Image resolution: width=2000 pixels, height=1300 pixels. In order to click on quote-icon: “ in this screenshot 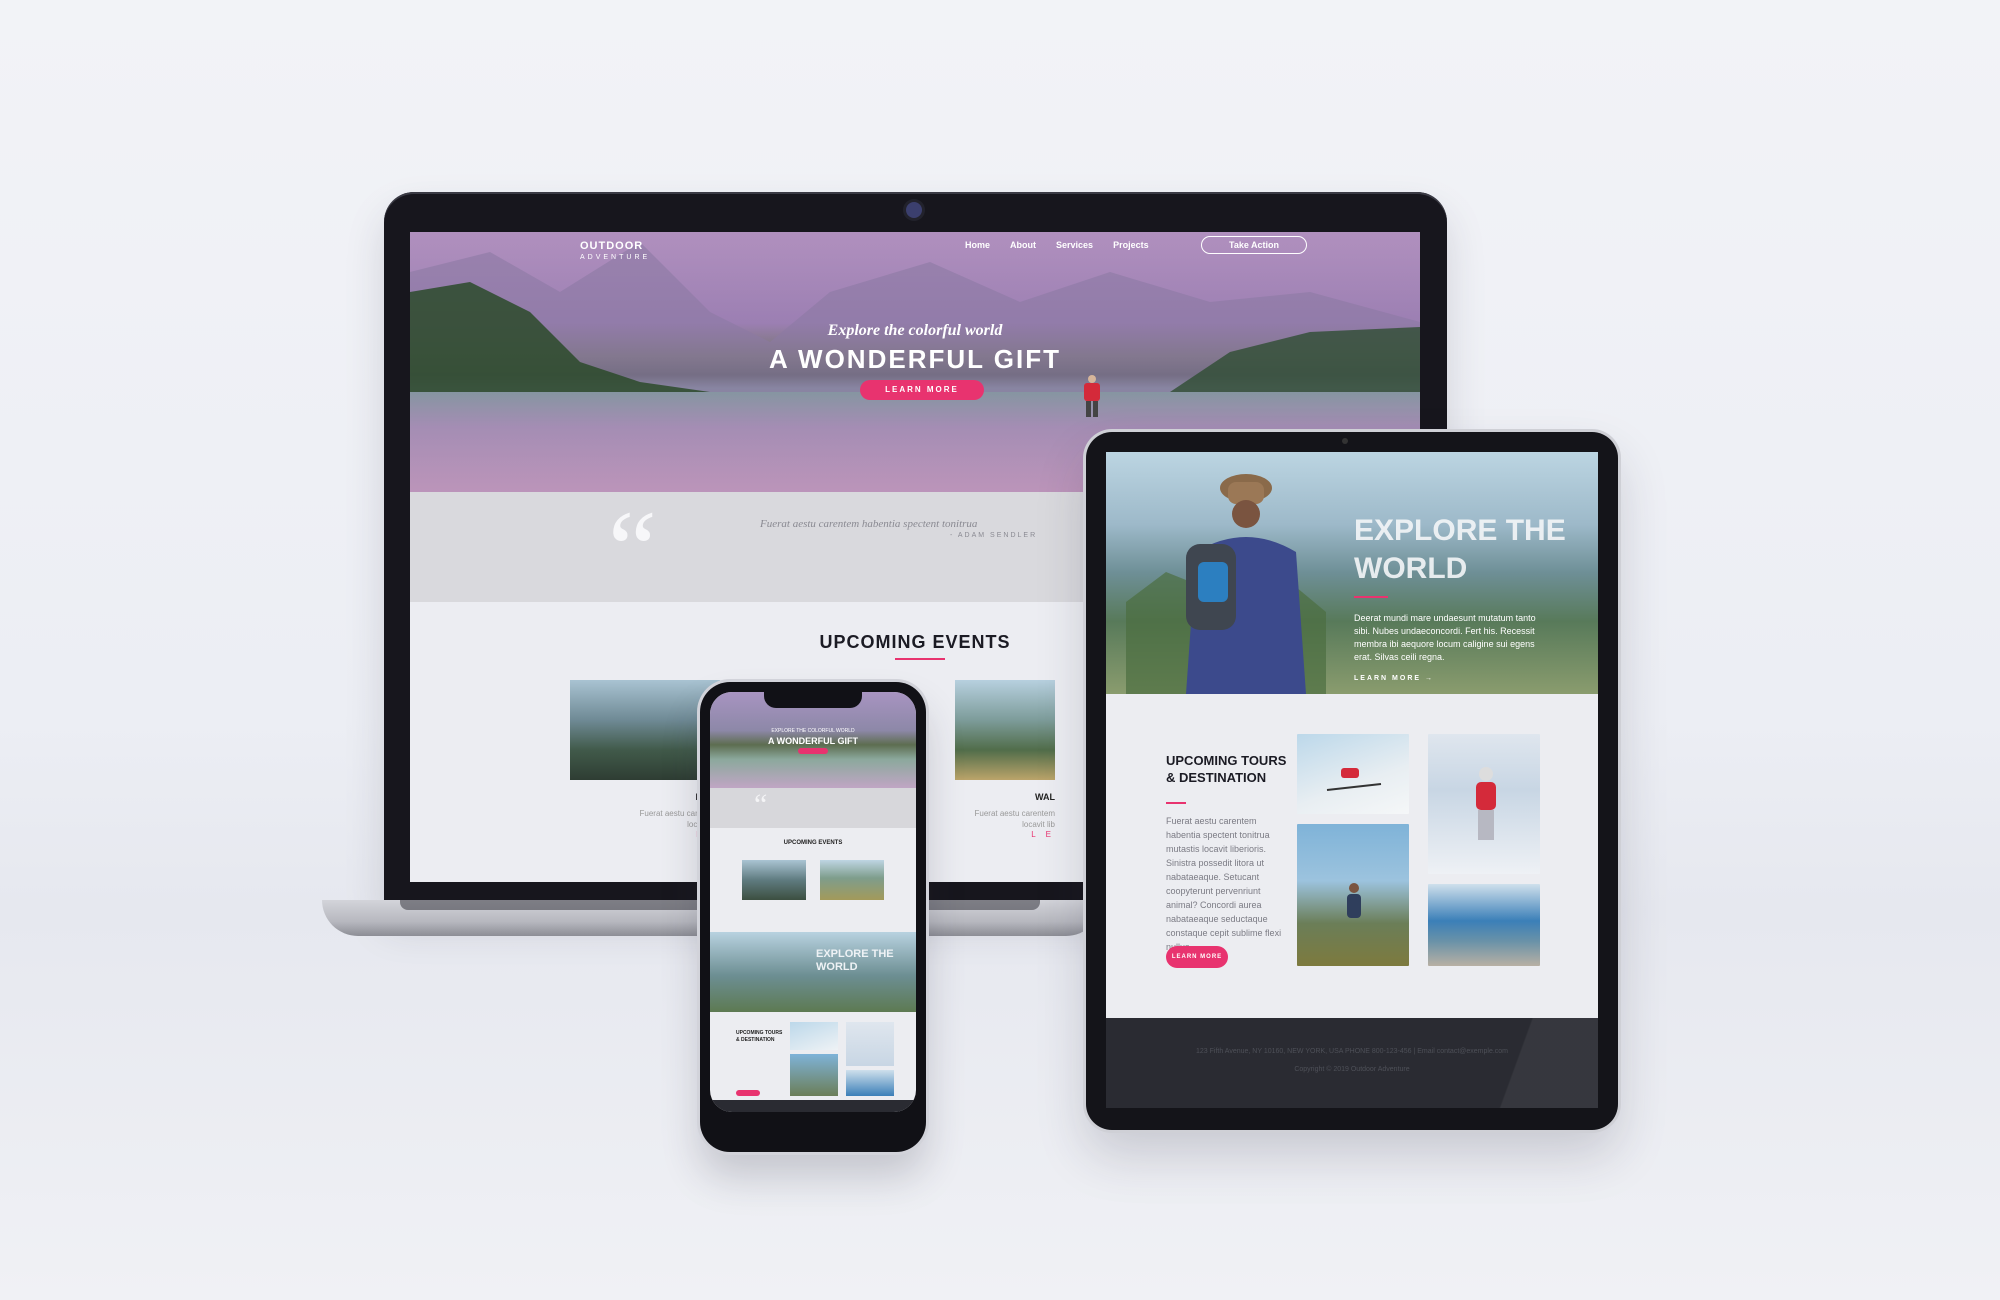, I will do `click(632, 549)`.